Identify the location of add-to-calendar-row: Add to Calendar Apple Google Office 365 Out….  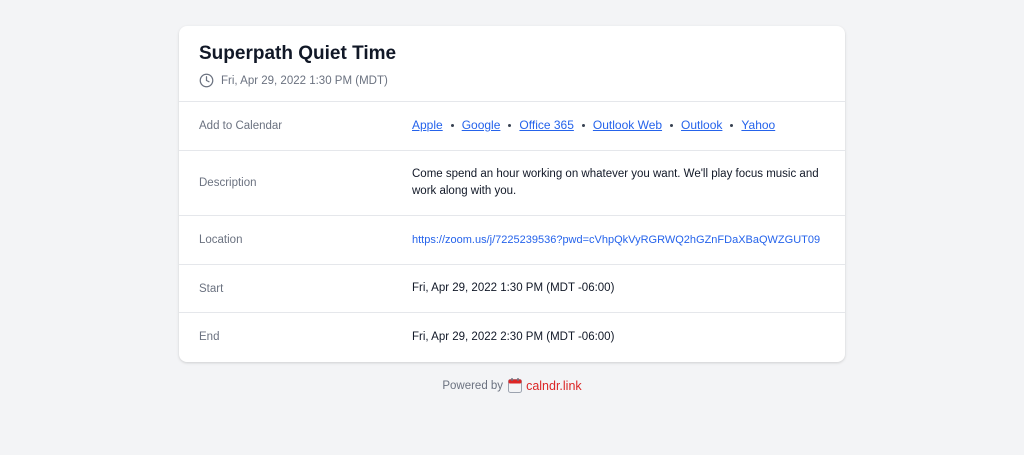
(512, 126).